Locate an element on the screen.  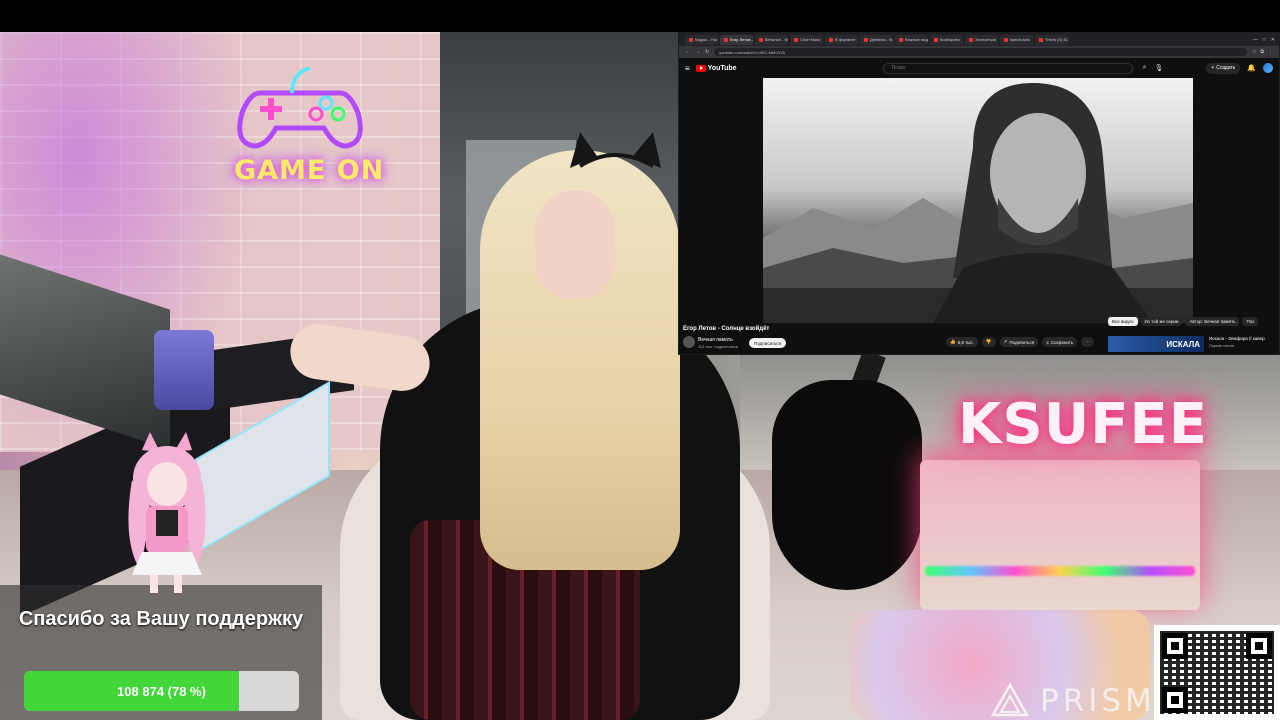
create-label: Создать is located at coordinates (1226, 68).